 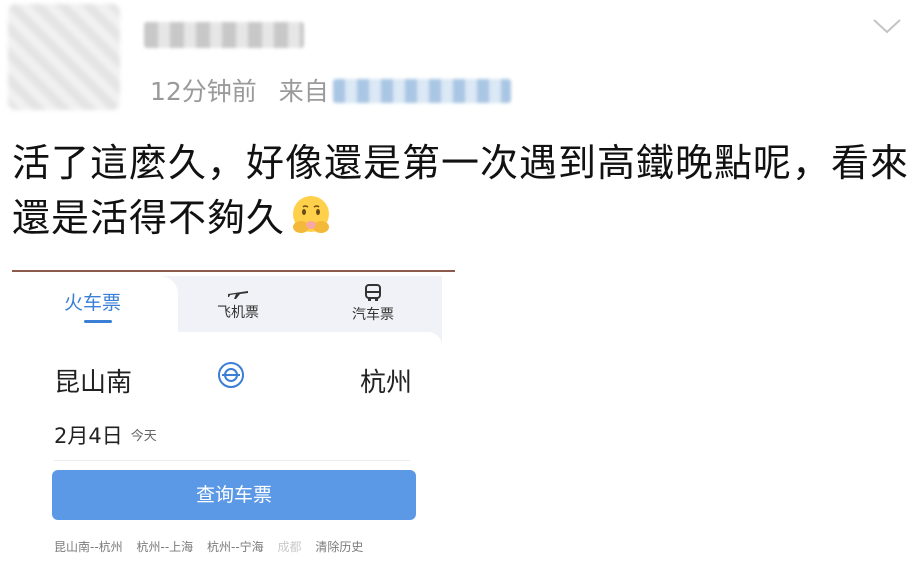 I want to click on history-item: 成都, so click(x=290, y=547).